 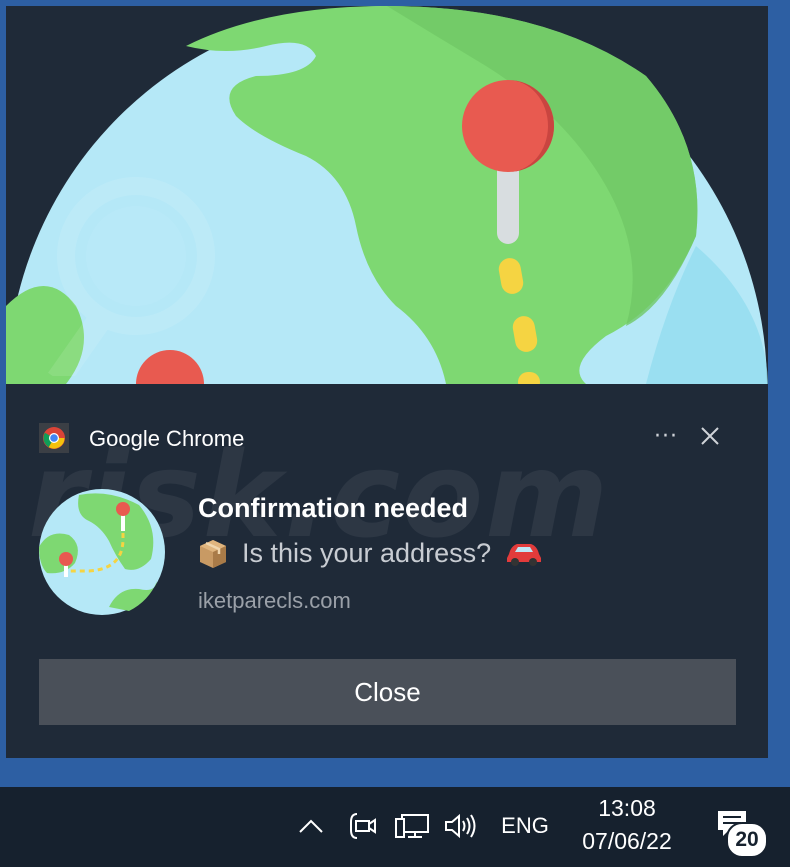 I want to click on chevron-up-icon, so click(x=311, y=826).